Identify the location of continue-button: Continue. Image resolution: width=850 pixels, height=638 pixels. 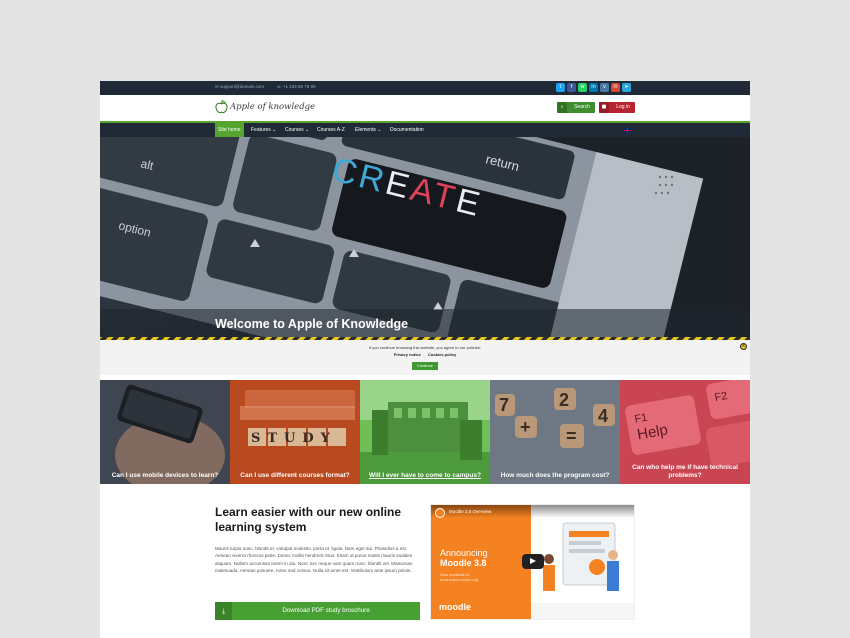
(425, 366).